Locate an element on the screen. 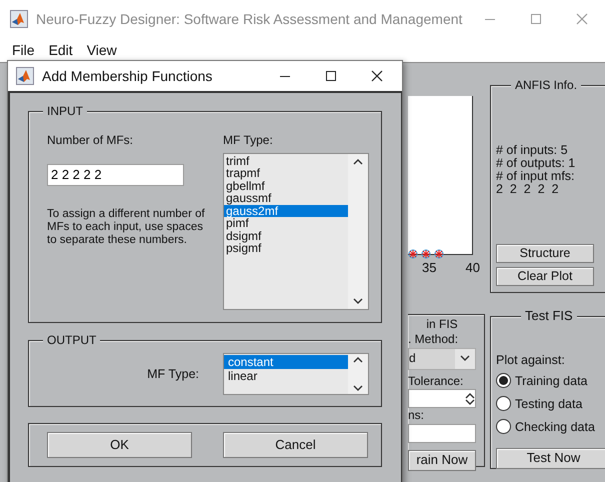  list-box: trimf trapmf gbellmf gaussmf gauss2mf pimf dsigmf psigmf is located at coordinates (296, 231).